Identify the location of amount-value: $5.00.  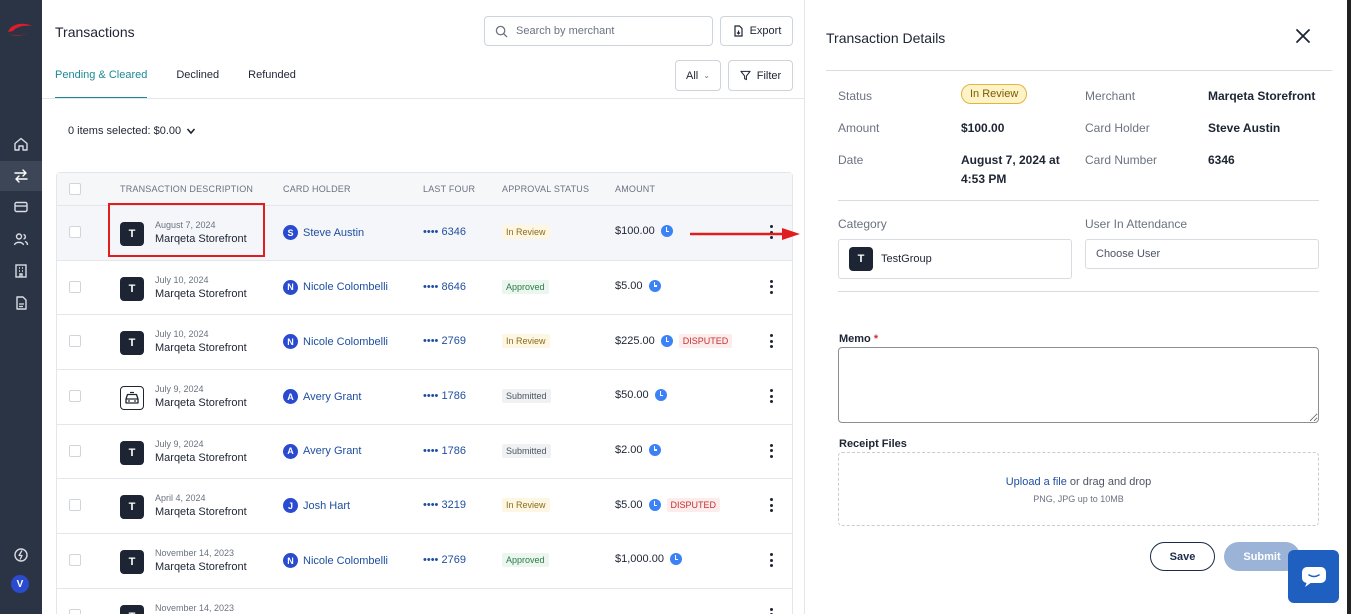
(629, 285).